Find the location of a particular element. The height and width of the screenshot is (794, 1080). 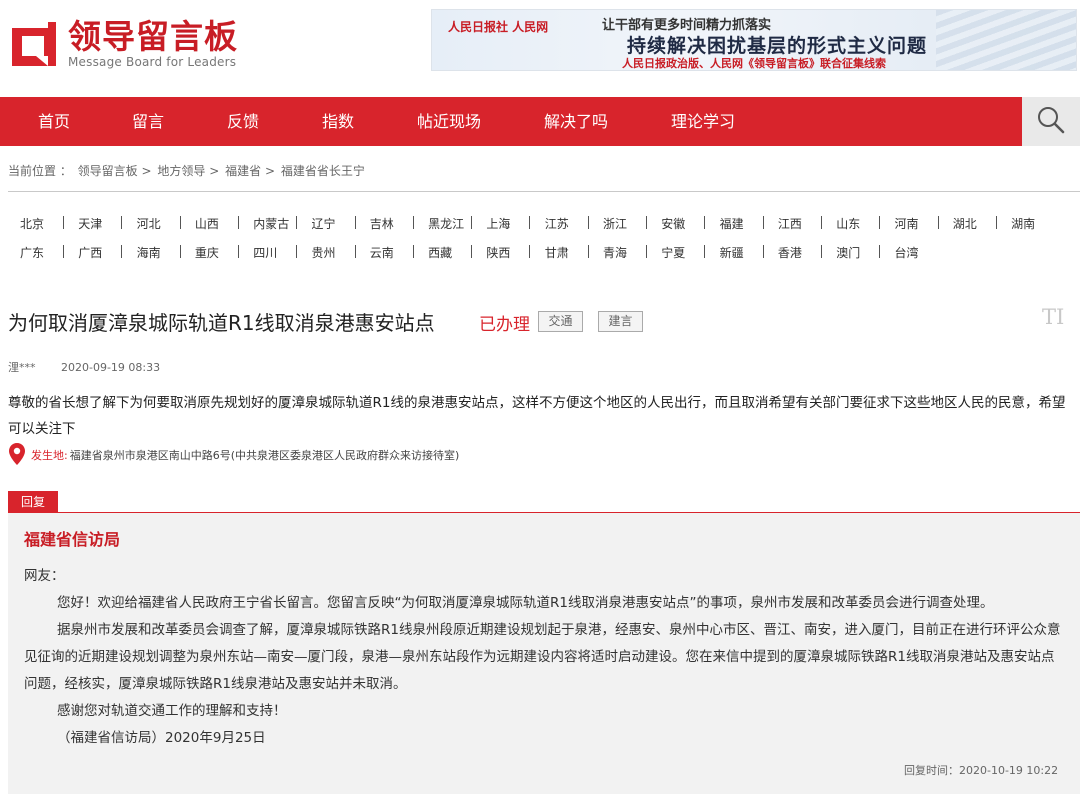

province-link: 湖南 is located at coordinates (1023, 223).